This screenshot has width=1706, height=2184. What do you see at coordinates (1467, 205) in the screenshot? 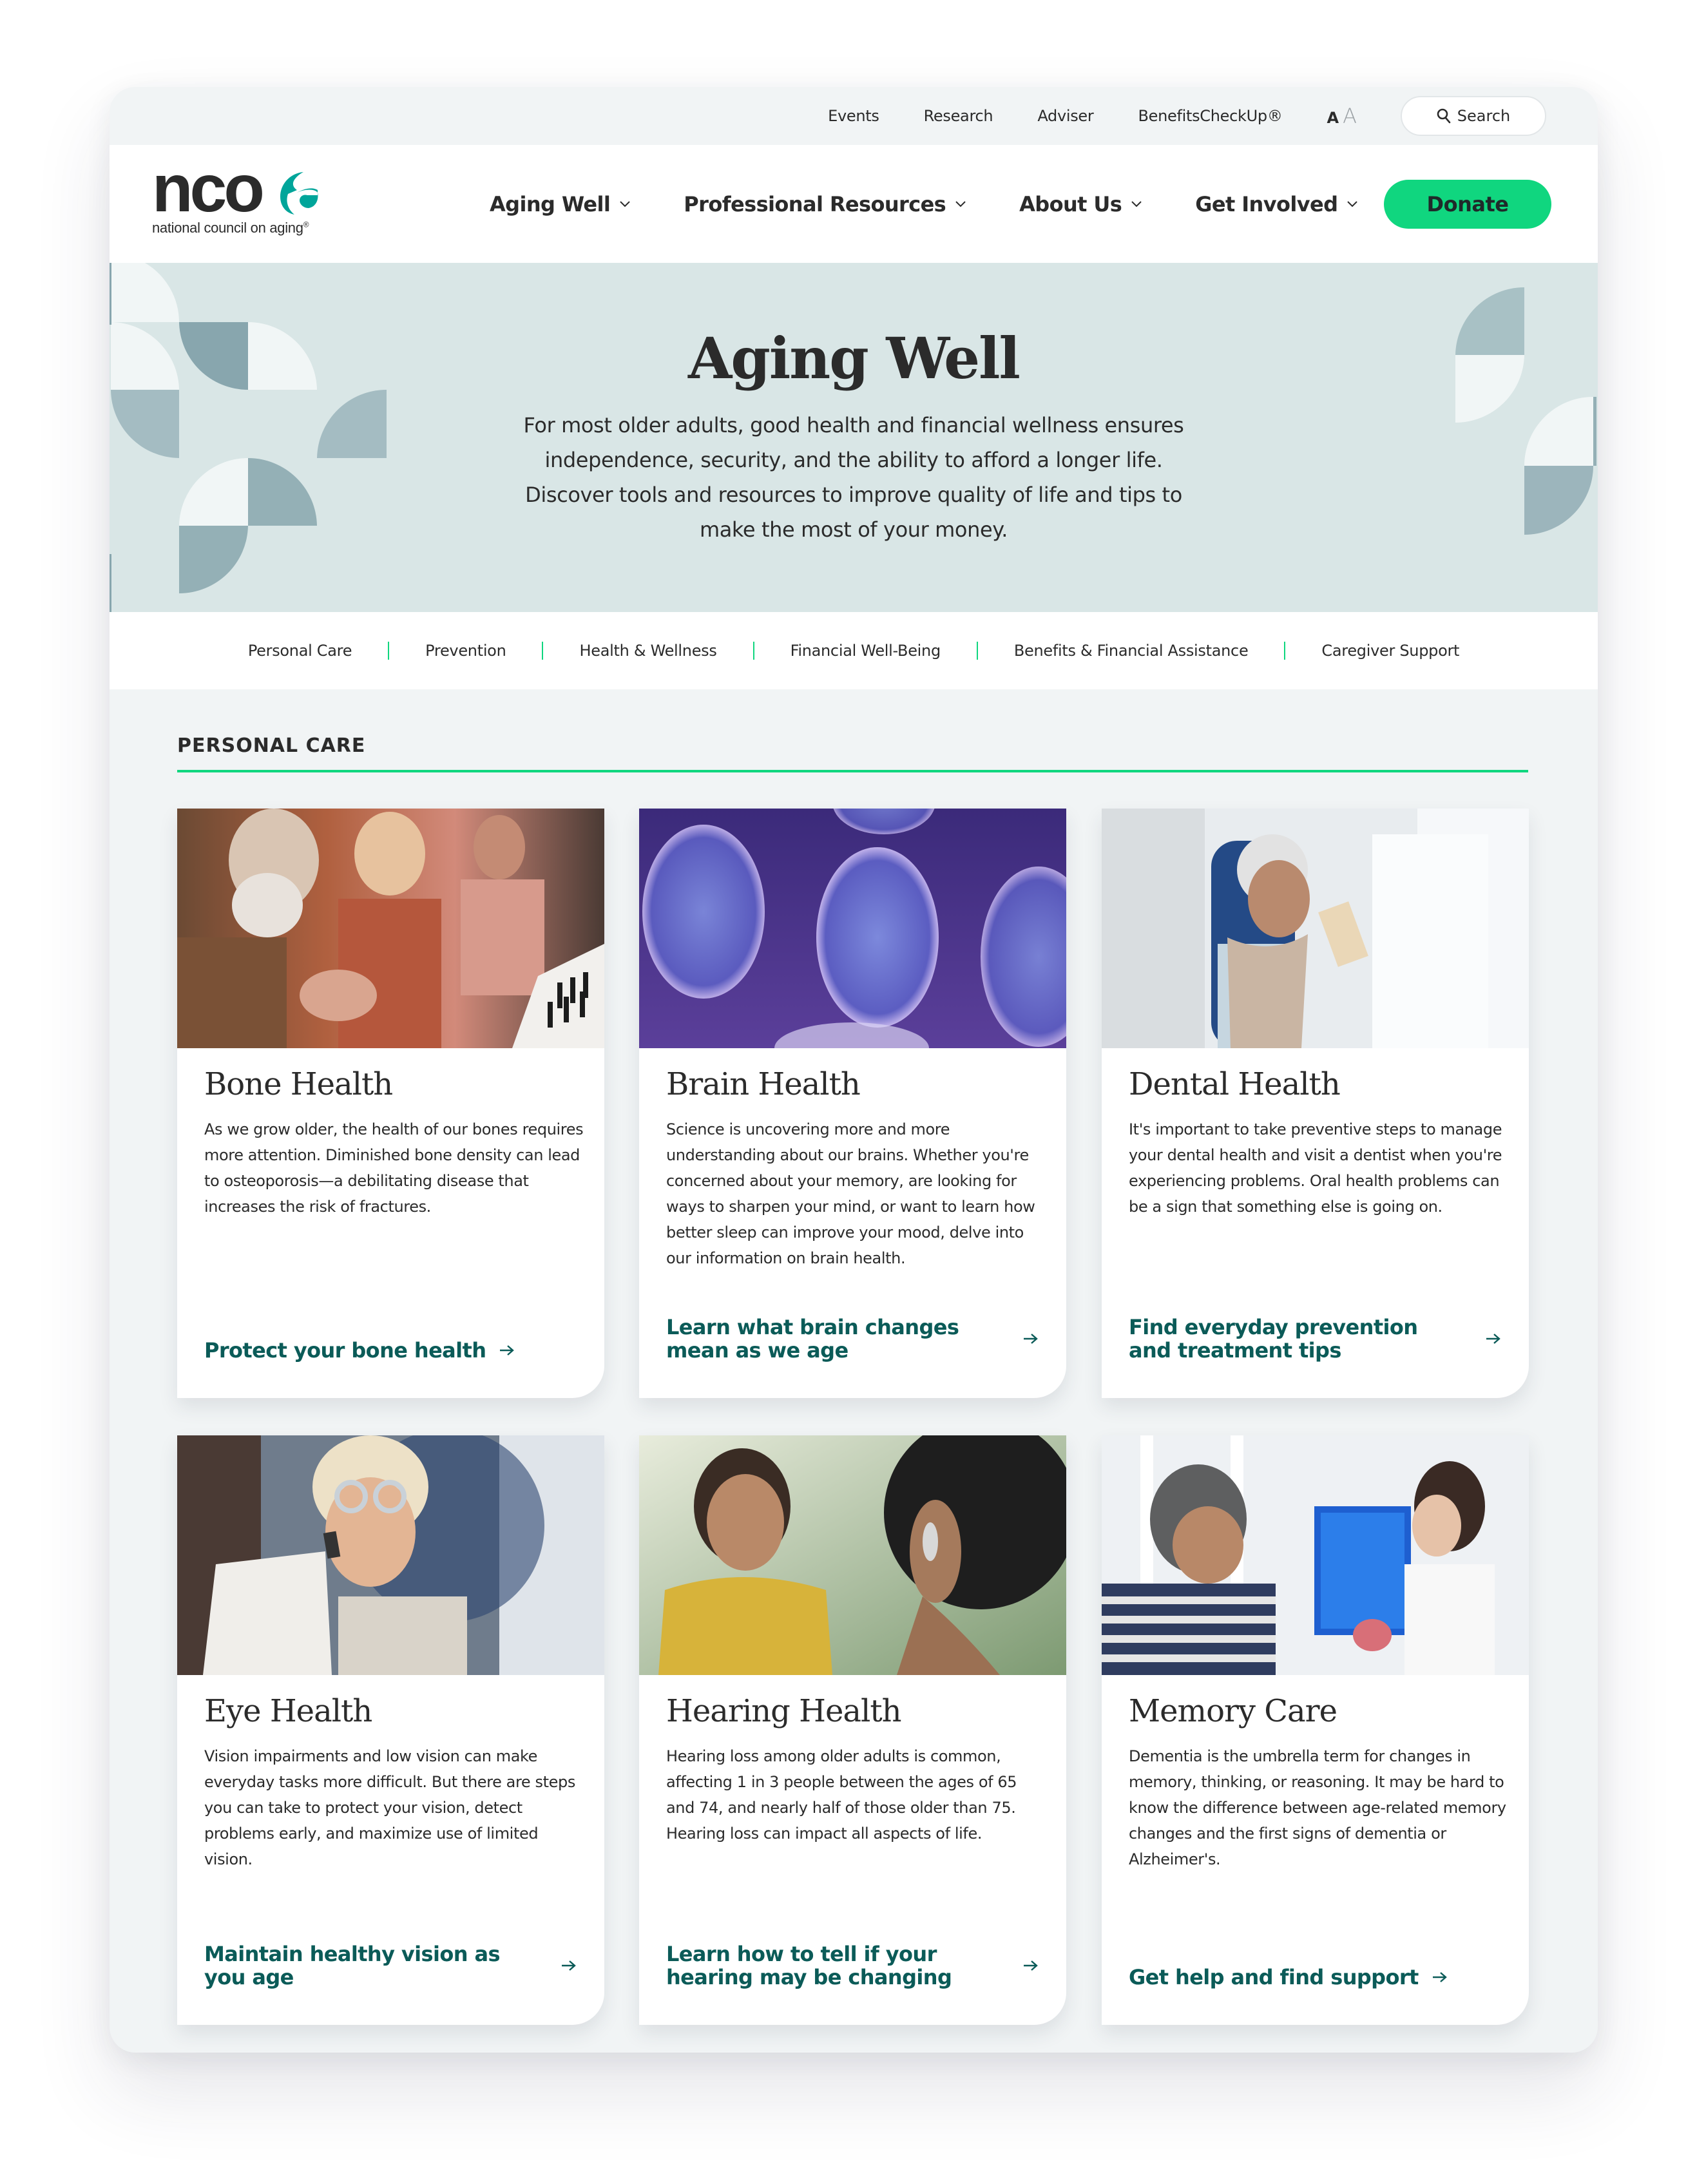
I see `donate-button: Donate` at bounding box center [1467, 205].